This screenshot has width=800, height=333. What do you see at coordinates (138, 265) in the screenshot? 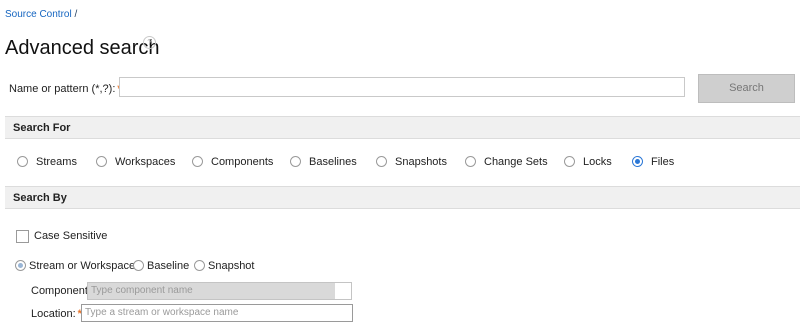
I see `radio-baseline` at bounding box center [138, 265].